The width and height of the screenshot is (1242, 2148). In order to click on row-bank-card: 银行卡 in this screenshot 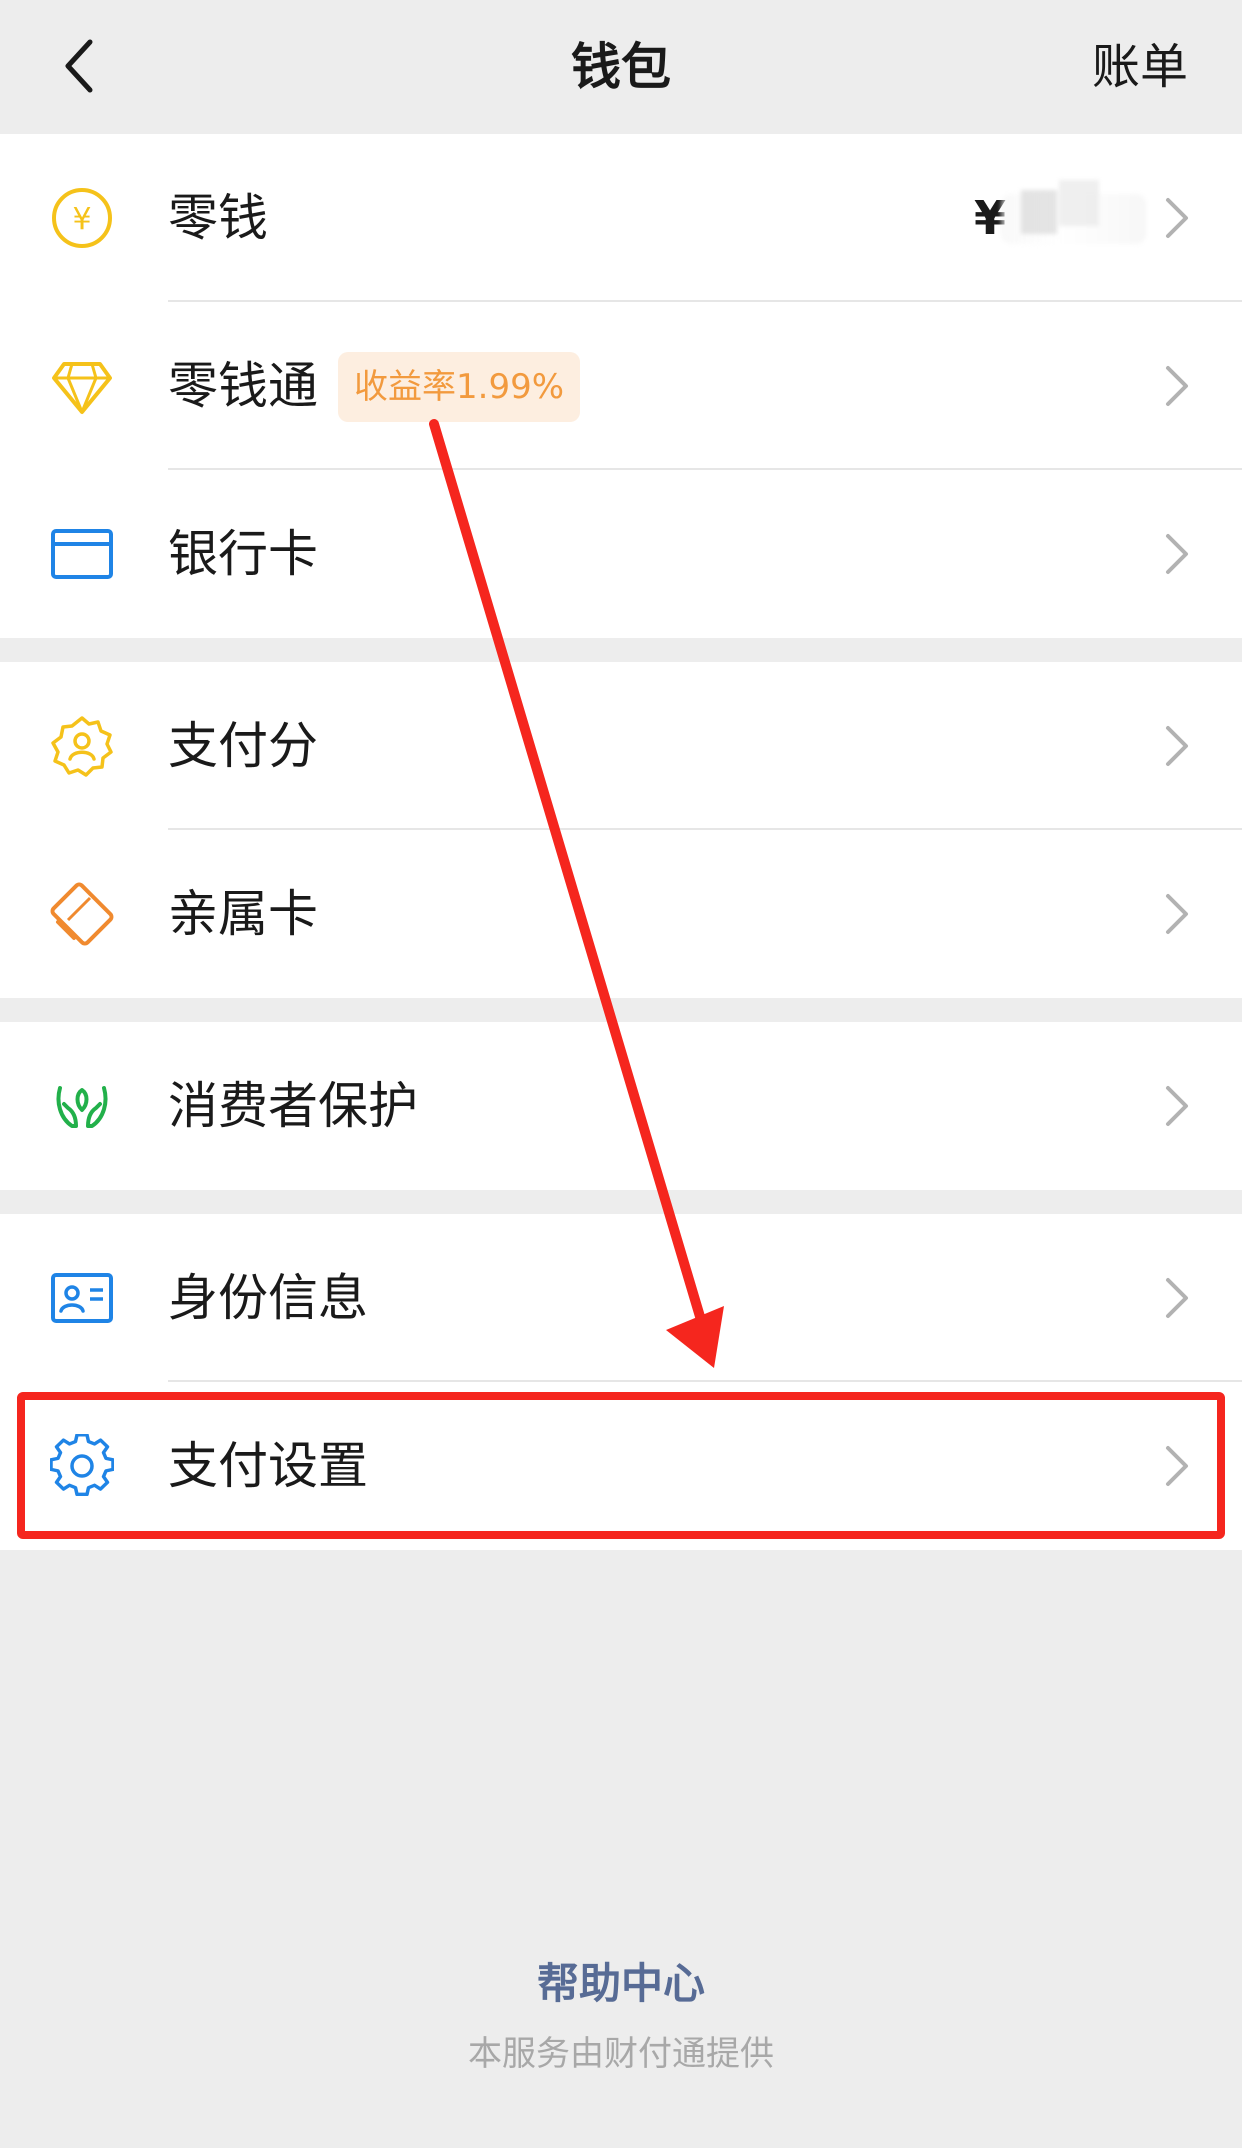, I will do `click(621, 554)`.